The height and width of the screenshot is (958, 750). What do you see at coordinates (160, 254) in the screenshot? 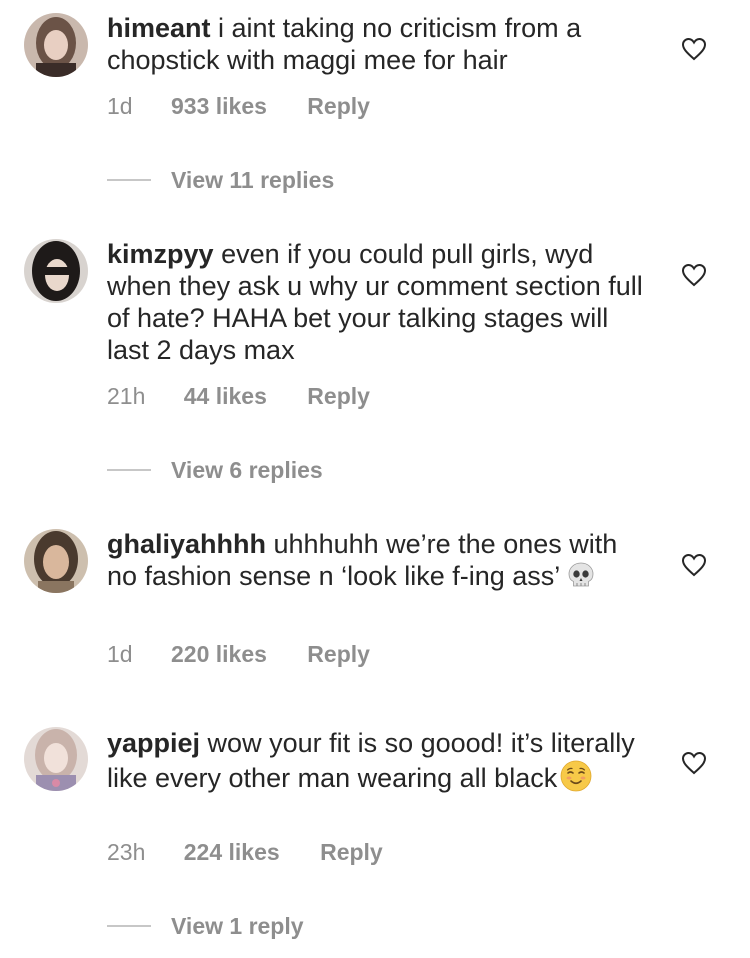
I see `comment-username: kimzpyy` at bounding box center [160, 254].